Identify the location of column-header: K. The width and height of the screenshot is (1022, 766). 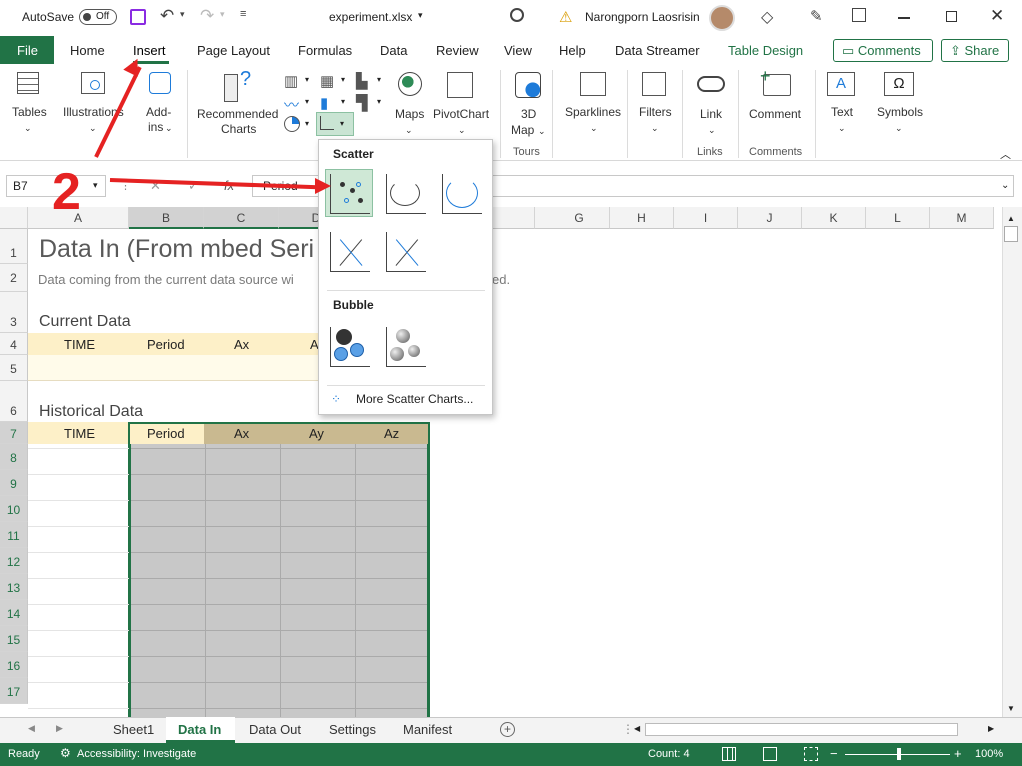
(834, 218).